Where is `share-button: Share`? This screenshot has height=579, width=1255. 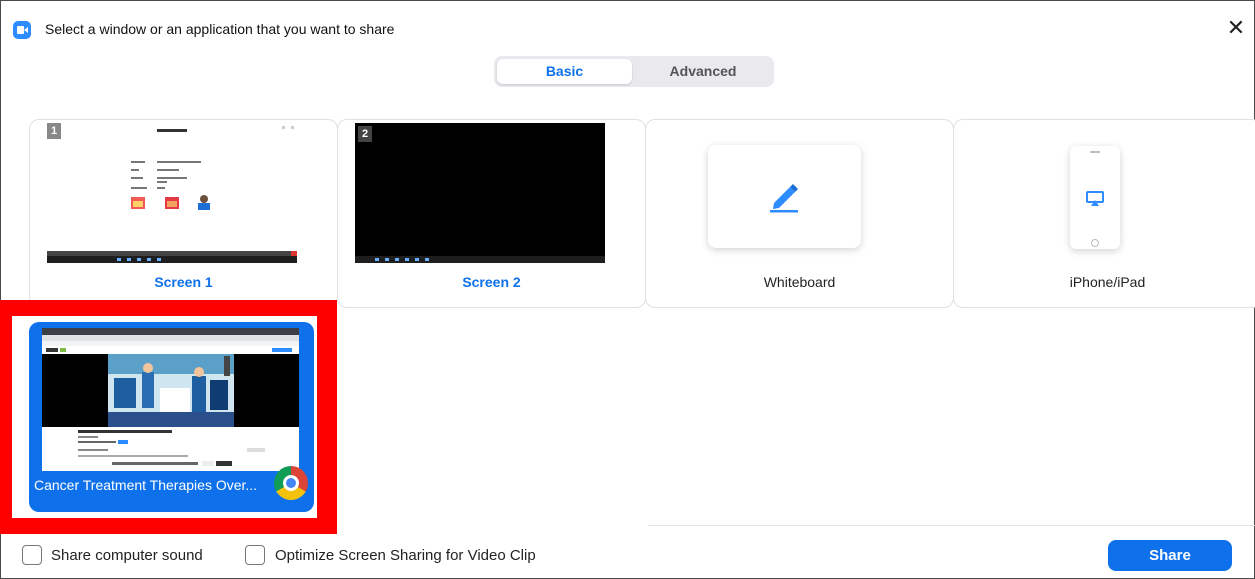 share-button: Share is located at coordinates (1170, 555).